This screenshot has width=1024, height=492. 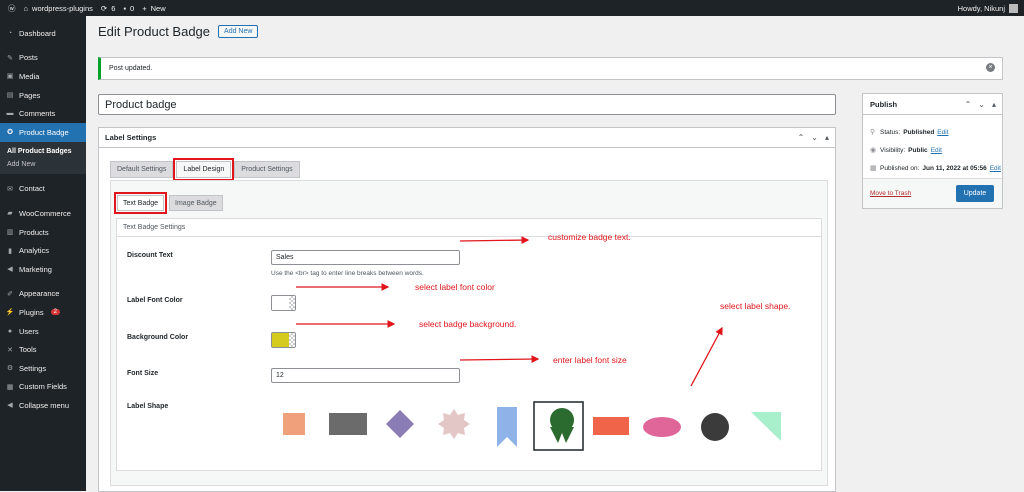 I want to click on add-new-button: Add New, so click(x=238, y=31).